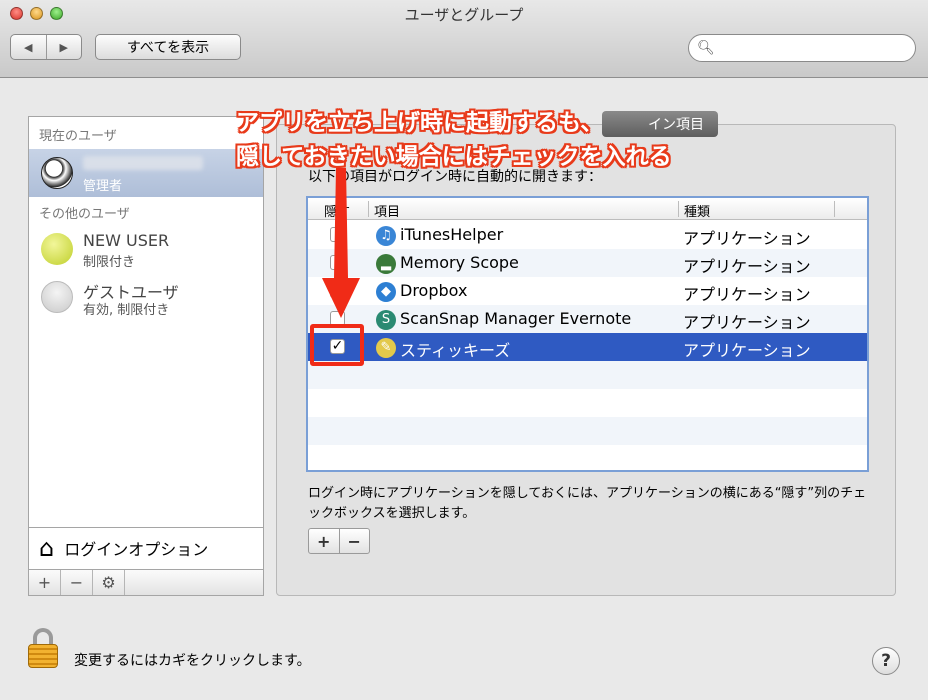 The height and width of the screenshot is (700, 928). What do you see at coordinates (386, 292) in the screenshot?
I see `dropbox-icon: ◆` at bounding box center [386, 292].